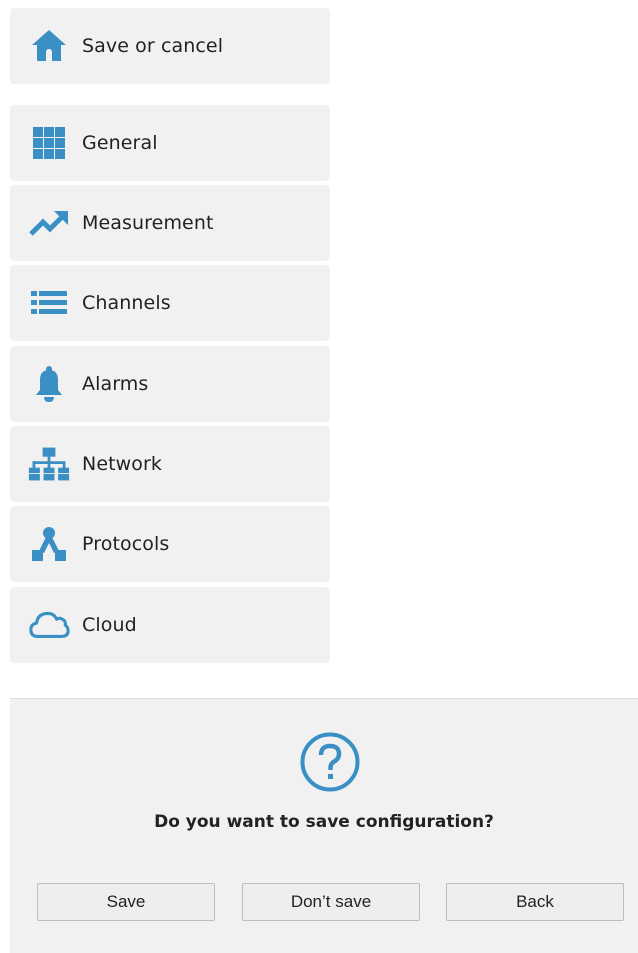  I want to click on save-button: Save, so click(126, 902).